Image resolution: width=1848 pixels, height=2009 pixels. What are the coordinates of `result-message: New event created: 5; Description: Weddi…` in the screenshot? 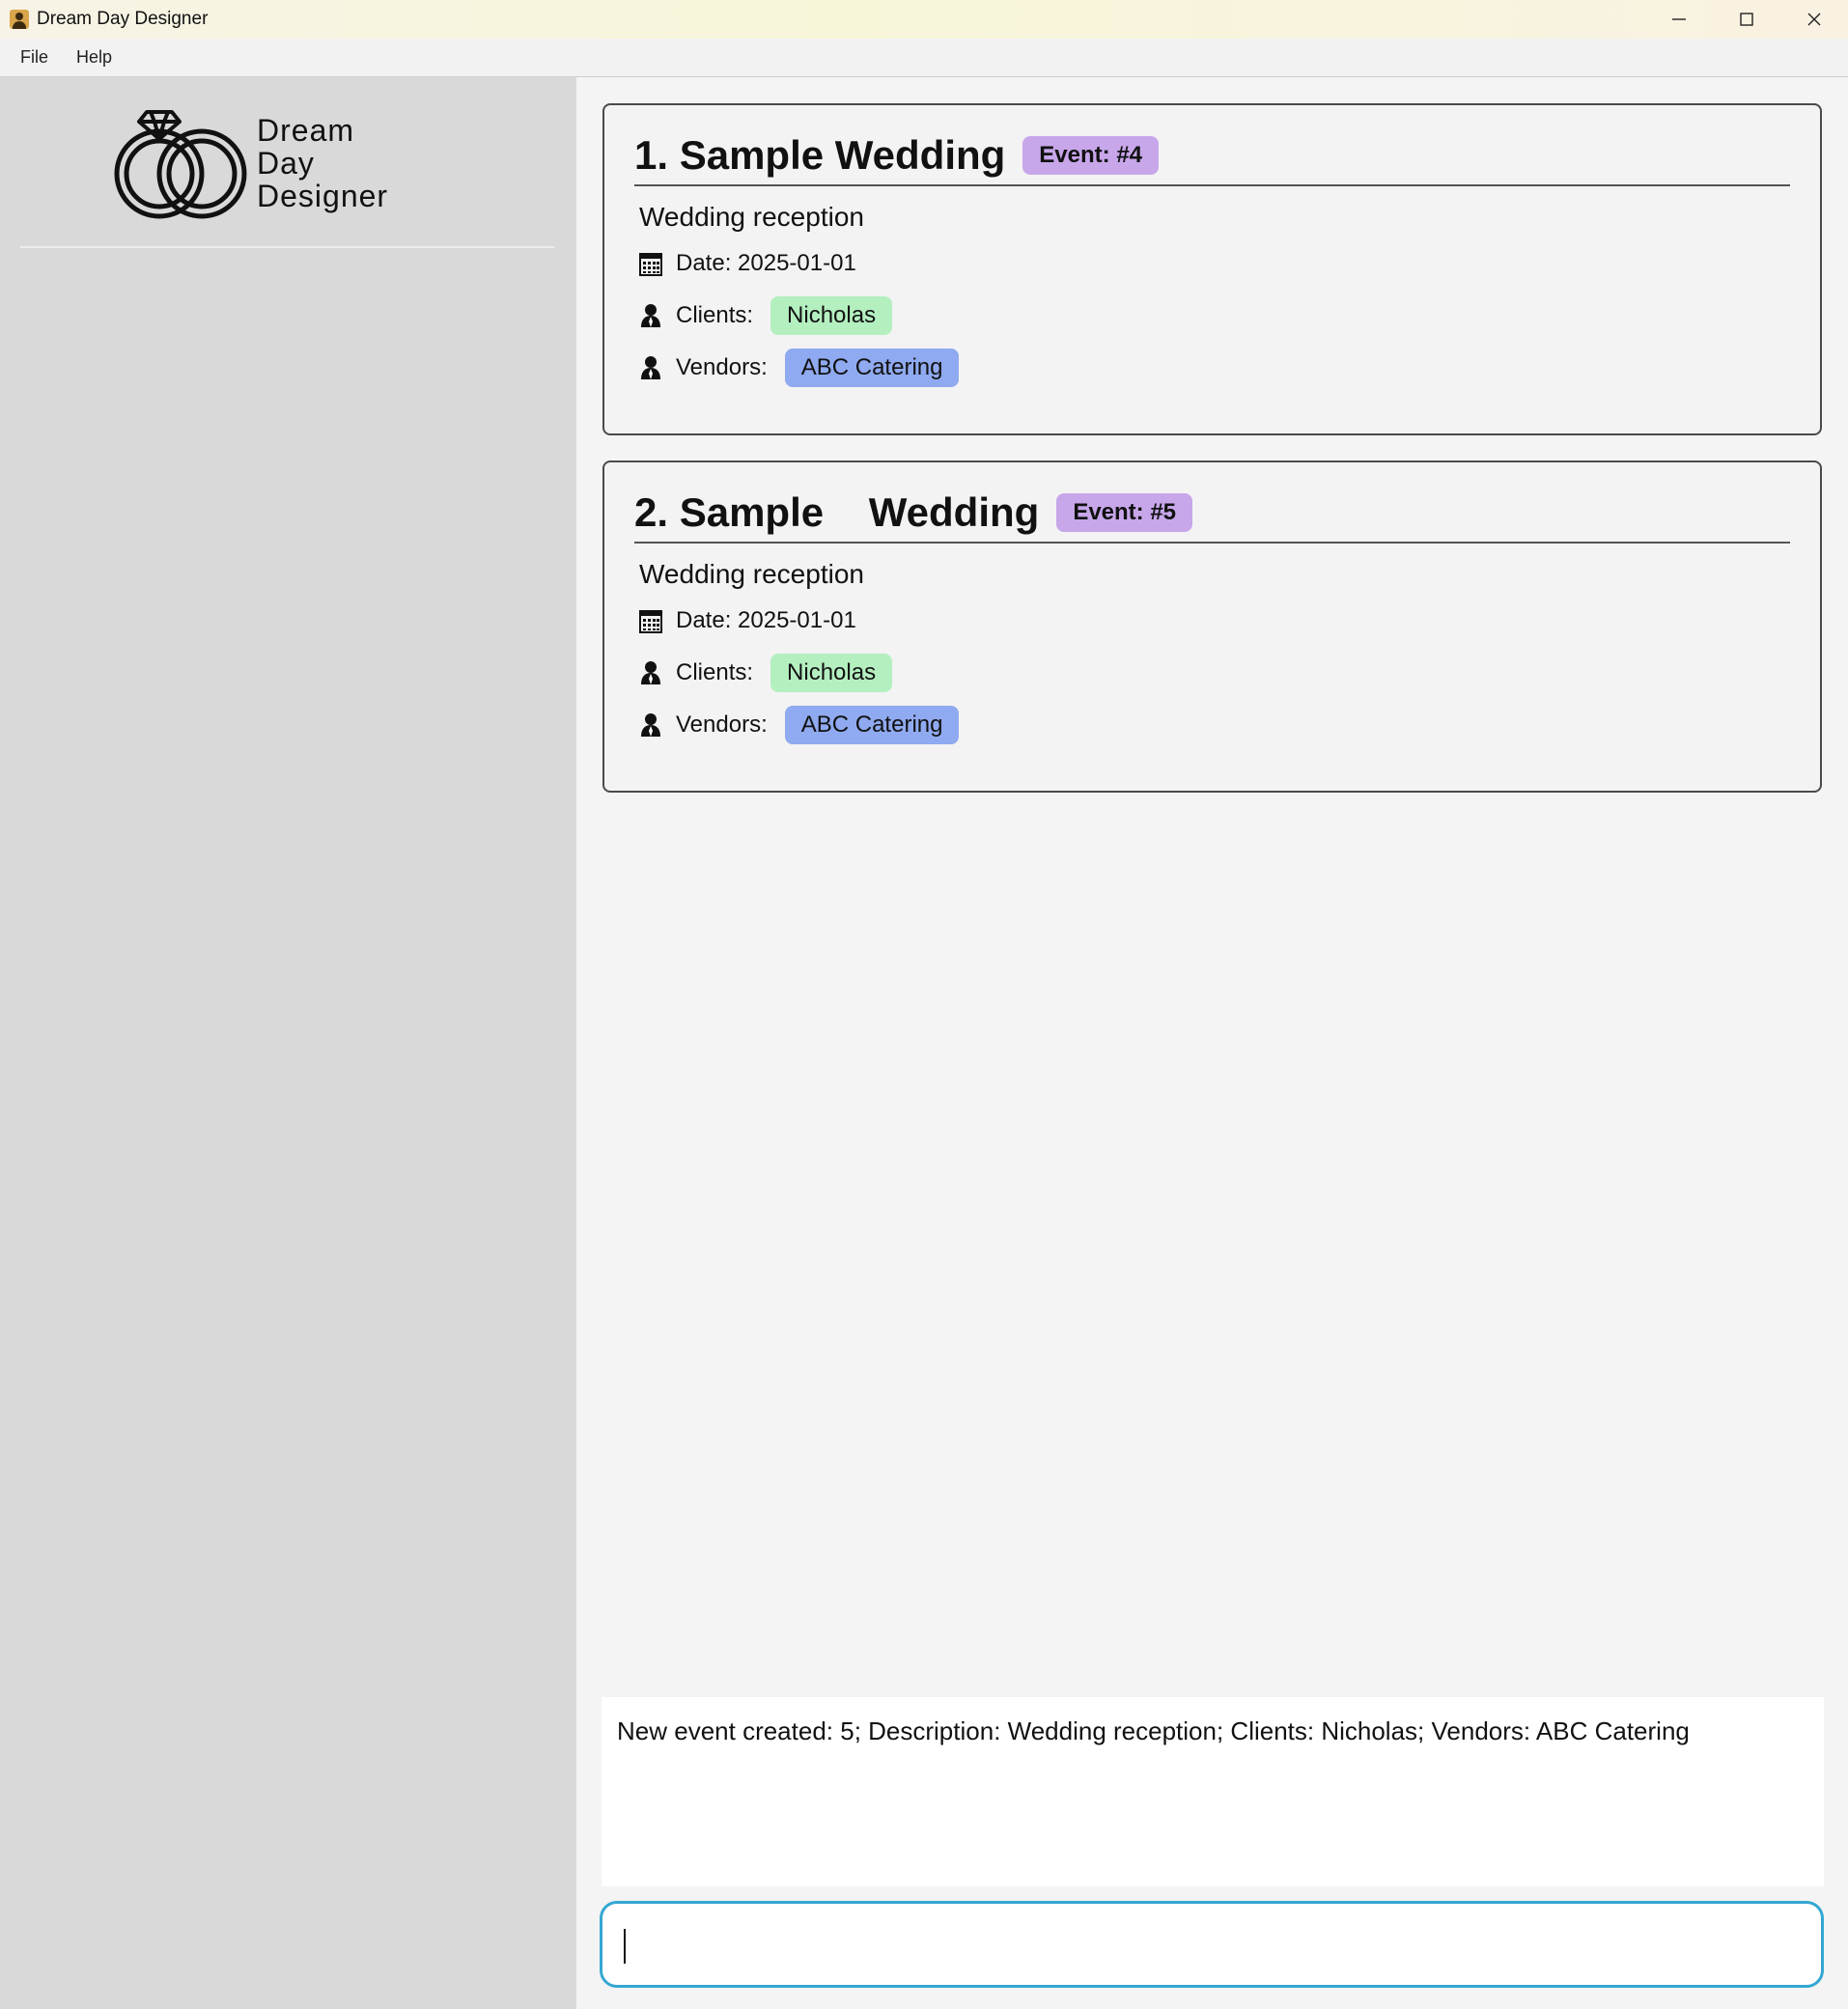 It's located at (1154, 1730).